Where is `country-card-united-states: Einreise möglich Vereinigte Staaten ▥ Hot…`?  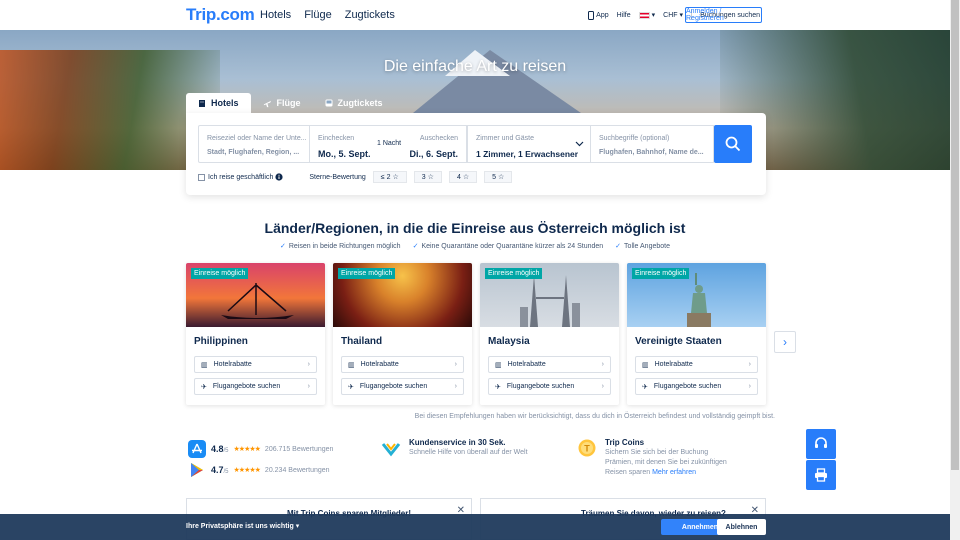 country-card-united-states: Einreise möglich Vereinigte Staaten ▥ Hot… is located at coordinates (696, 334).